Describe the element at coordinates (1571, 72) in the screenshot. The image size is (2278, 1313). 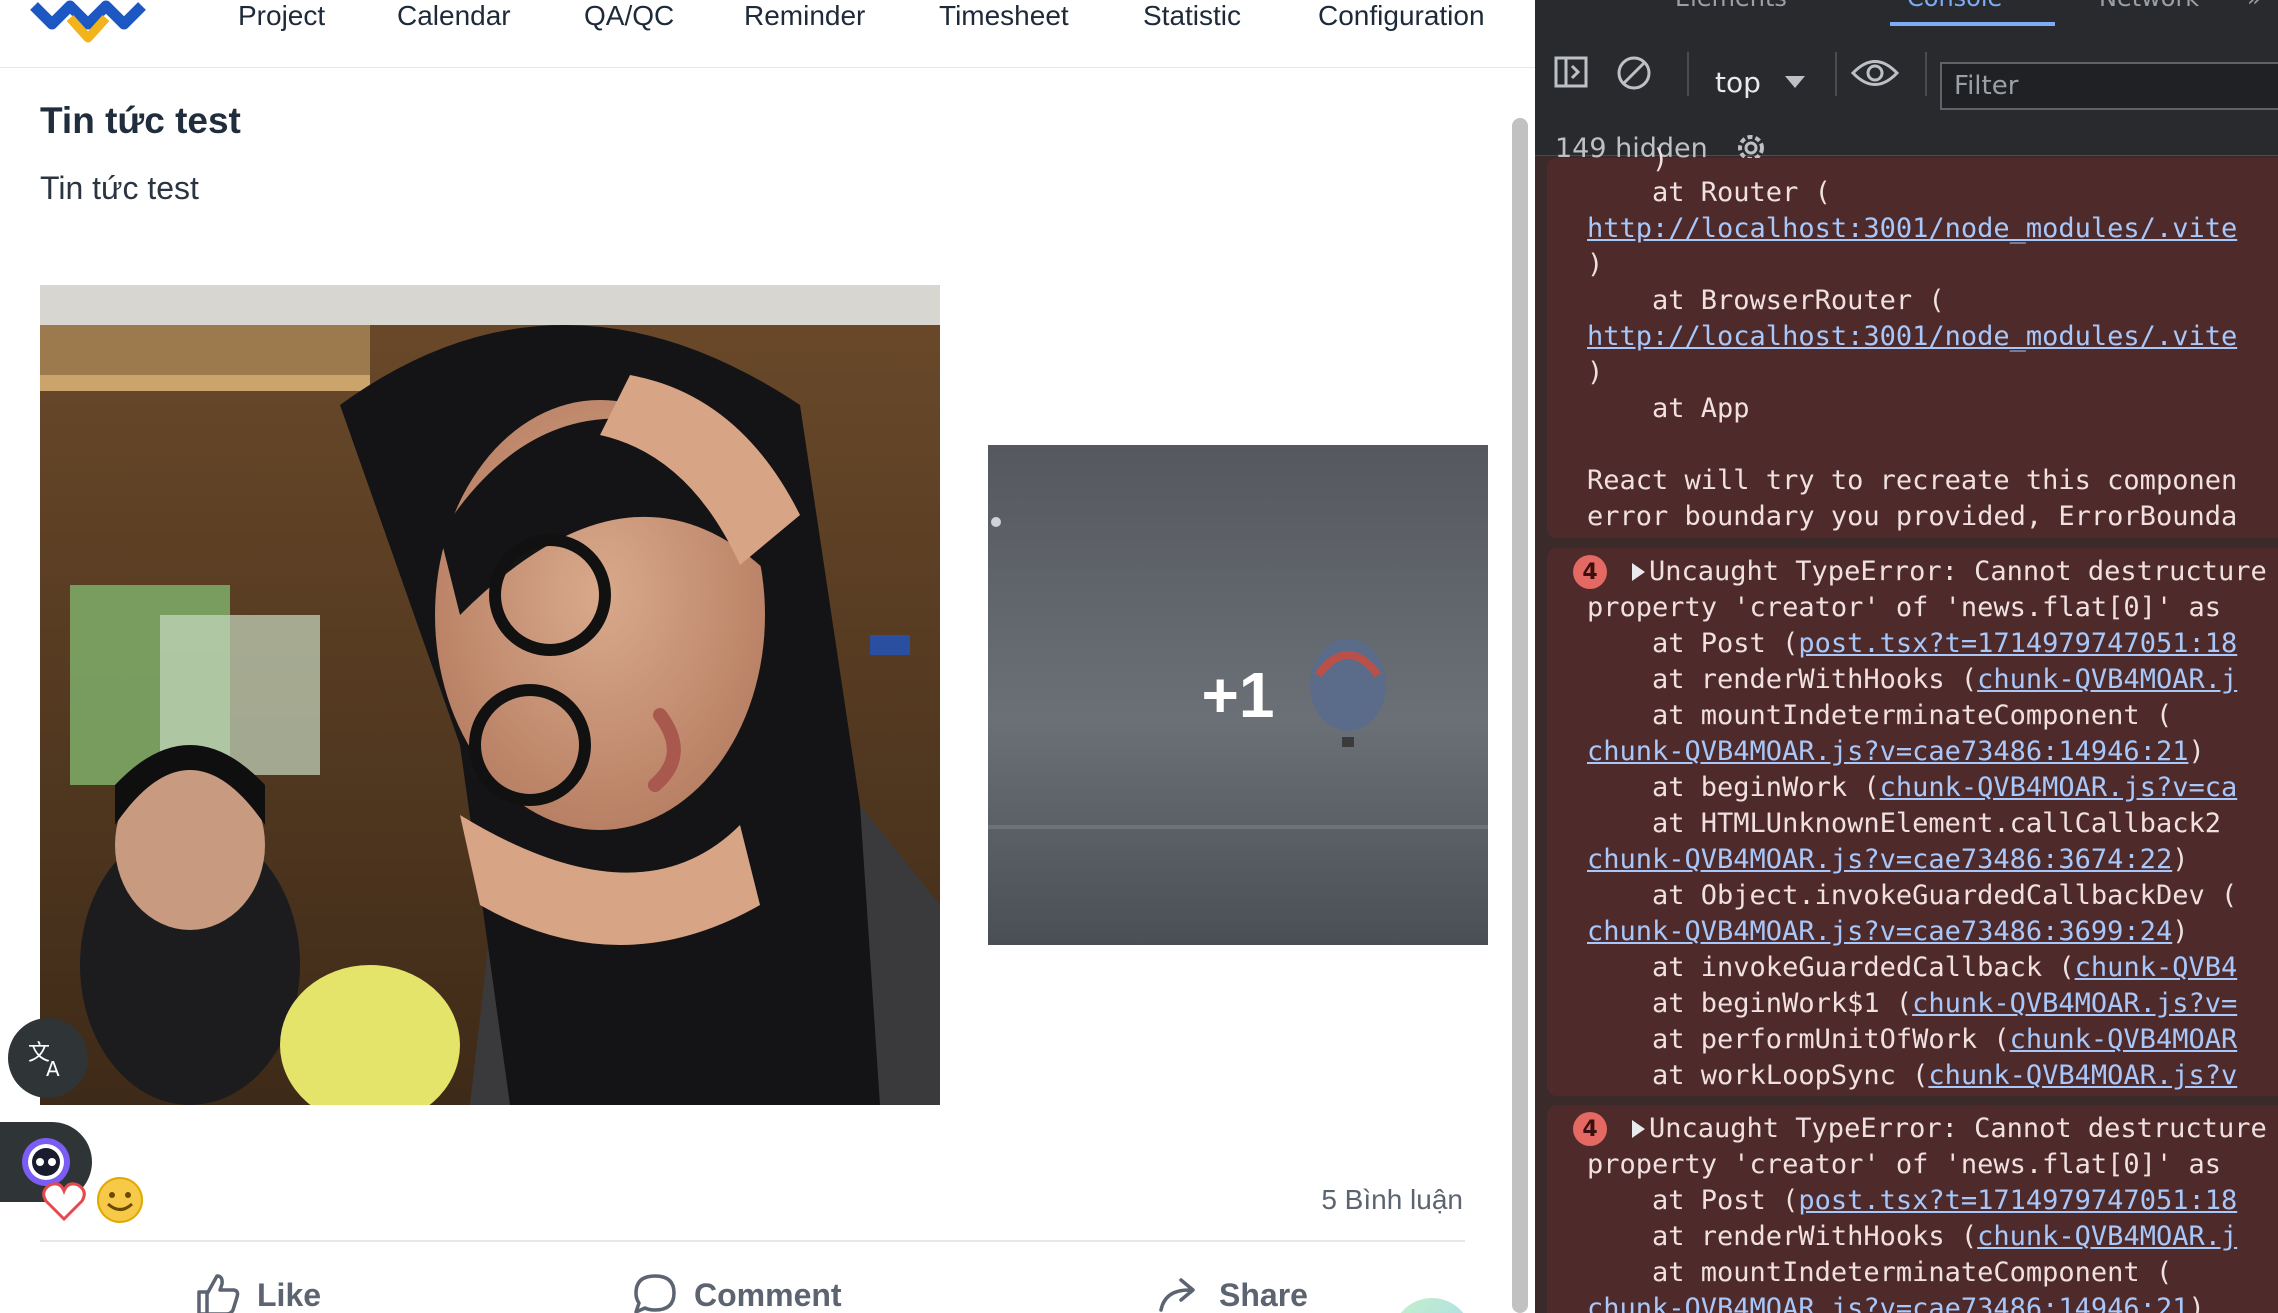
I see `sidebar-toggle-icon` at that location.